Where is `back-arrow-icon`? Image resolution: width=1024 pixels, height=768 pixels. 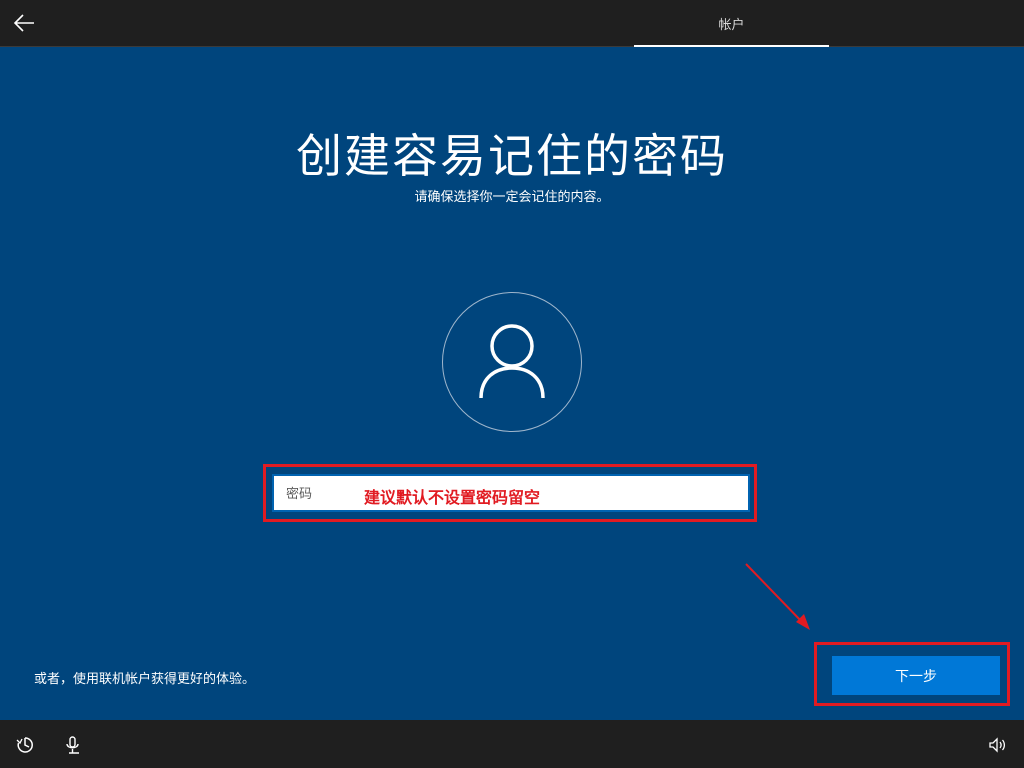
back-arrow-icon is located at coordinates (24, 23).